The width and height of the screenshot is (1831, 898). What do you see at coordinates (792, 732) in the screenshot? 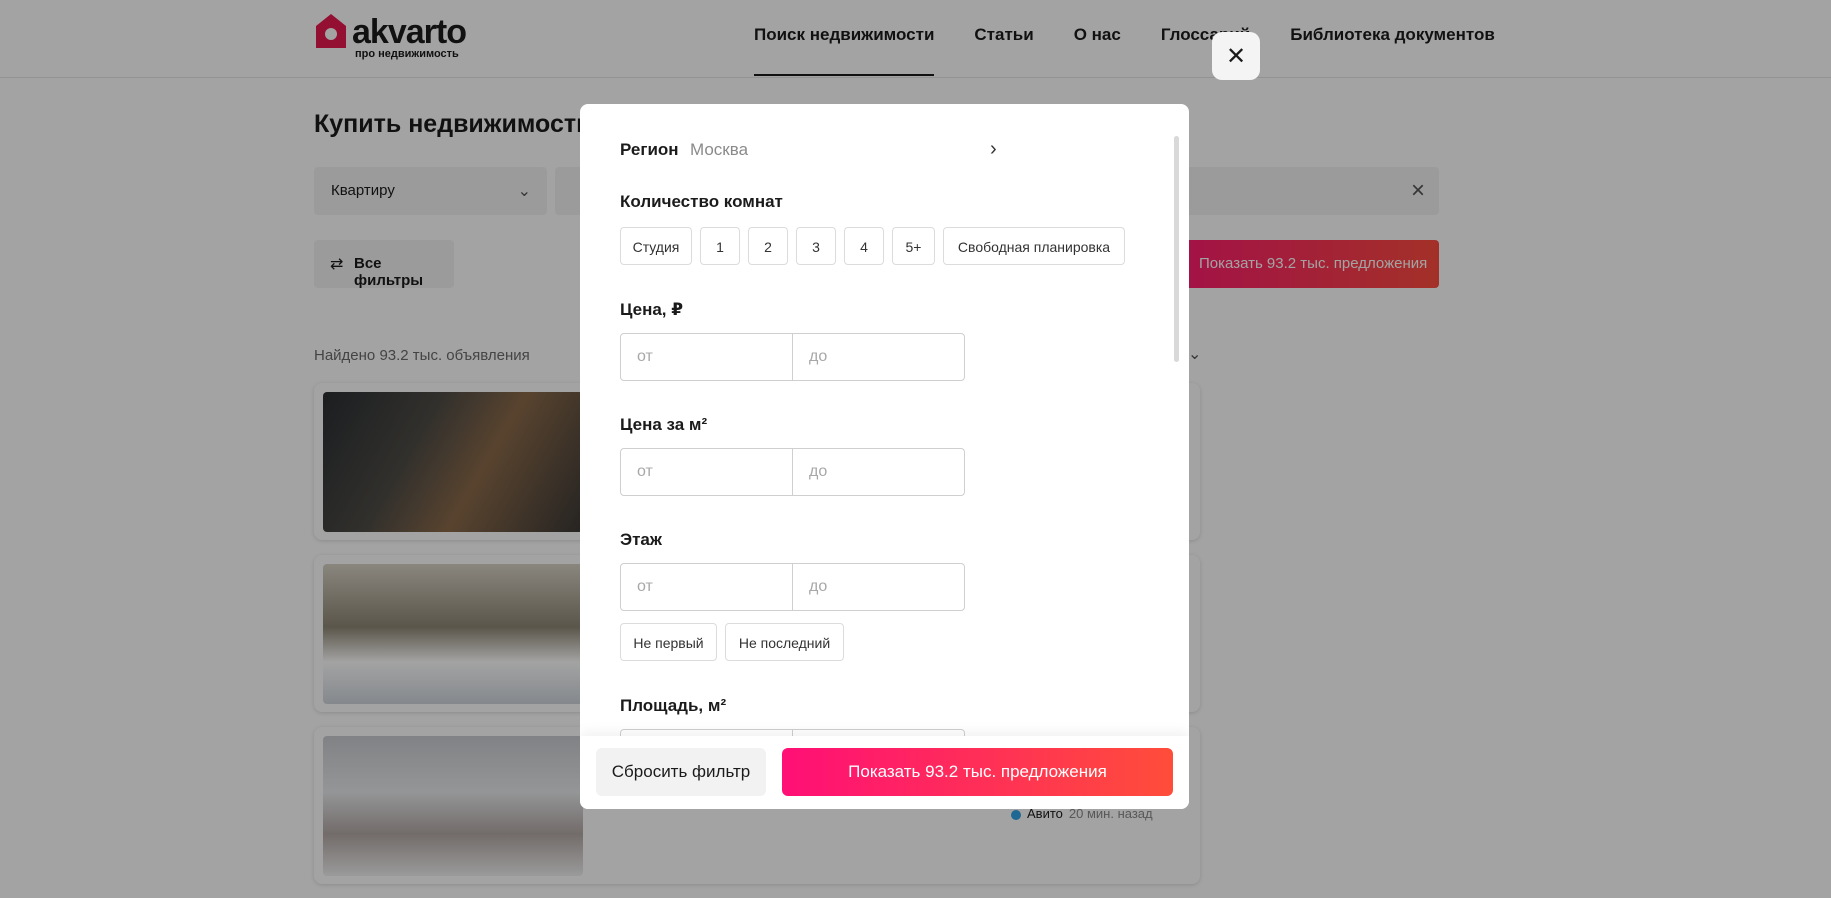
I see `area-range` at bounding box center [792, 732].